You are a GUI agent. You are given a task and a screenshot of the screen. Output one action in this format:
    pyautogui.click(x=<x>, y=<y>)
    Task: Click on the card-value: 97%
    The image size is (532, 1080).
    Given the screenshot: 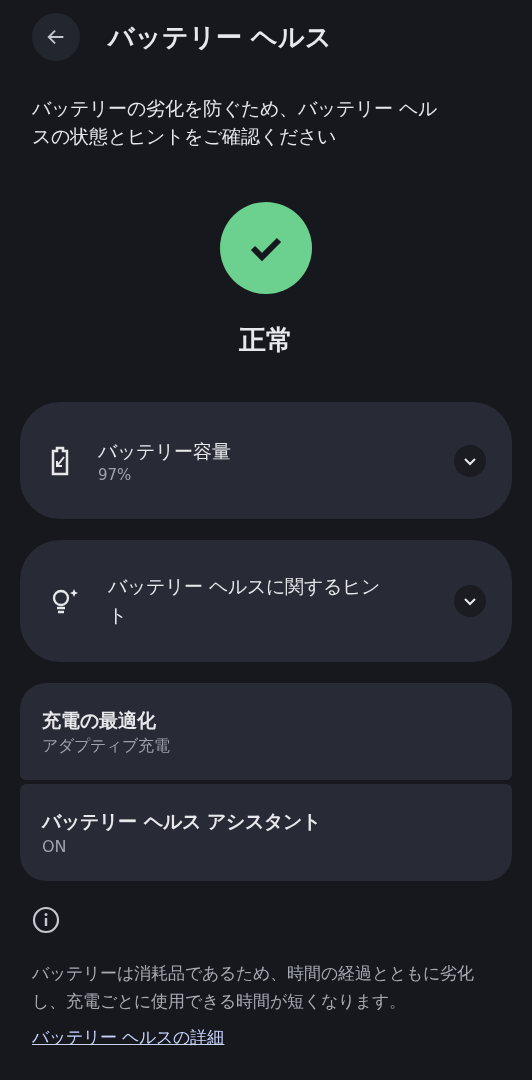 What is the action you would take?
    pyautogui.click(x=115, y=475)
    